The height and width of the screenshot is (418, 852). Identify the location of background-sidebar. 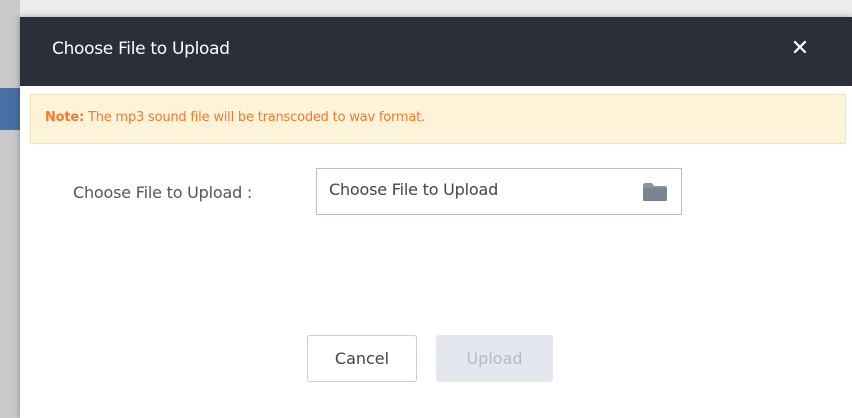
(10, 209).